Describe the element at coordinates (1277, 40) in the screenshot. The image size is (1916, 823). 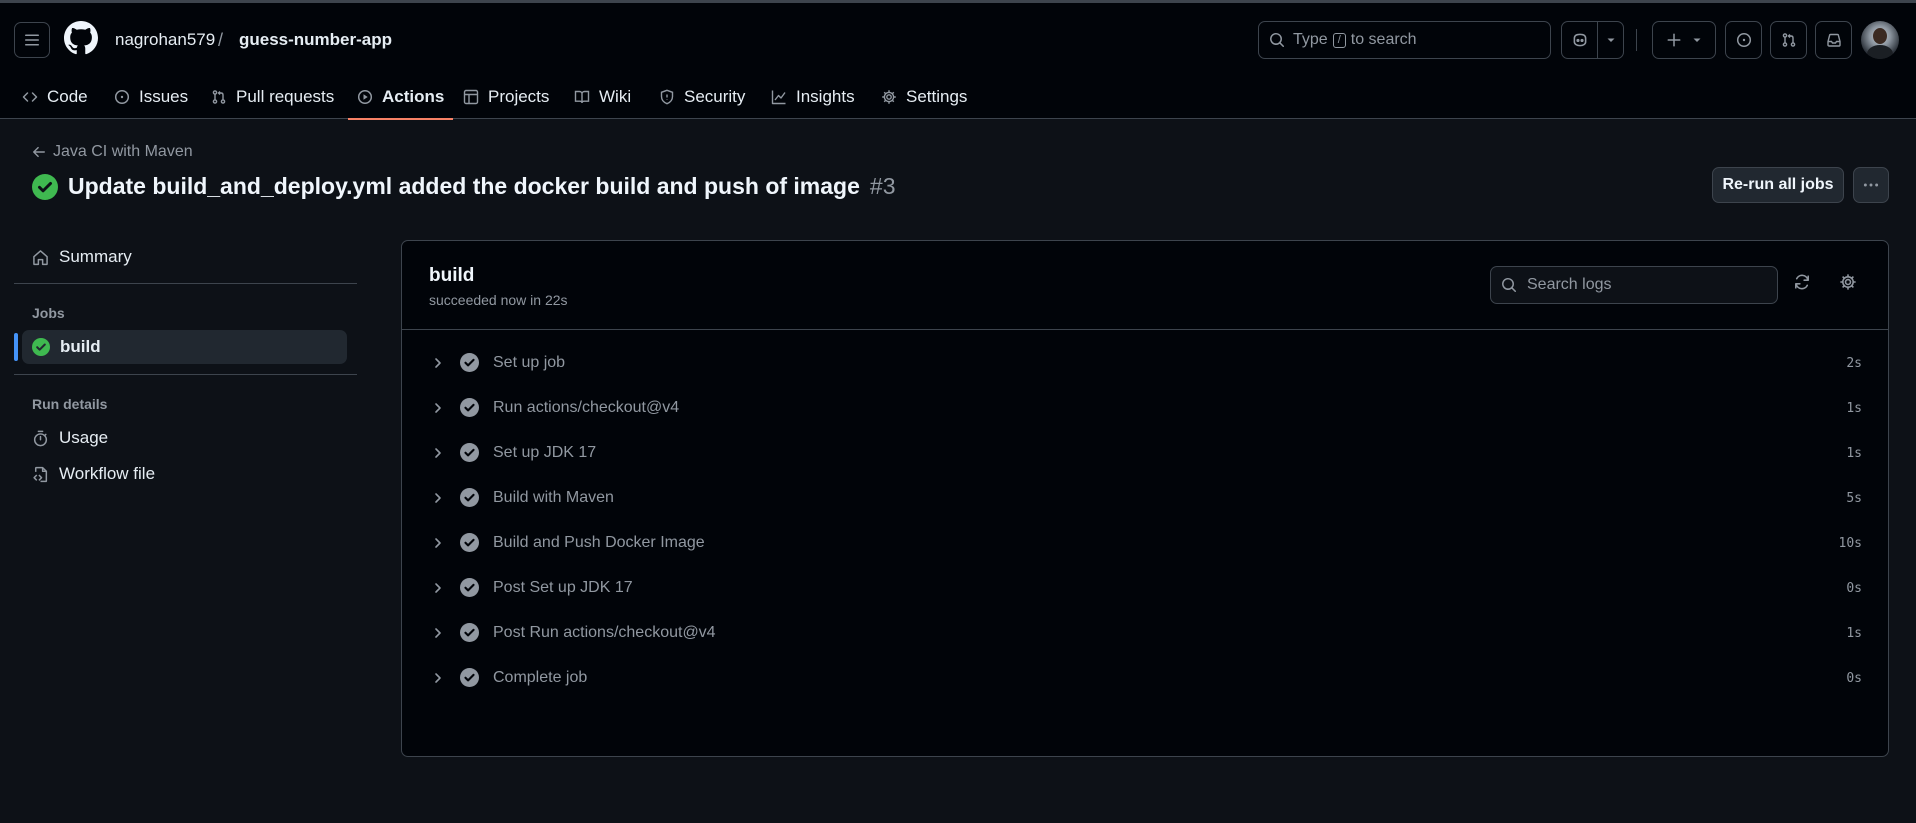
I see `search-icon` at that location.